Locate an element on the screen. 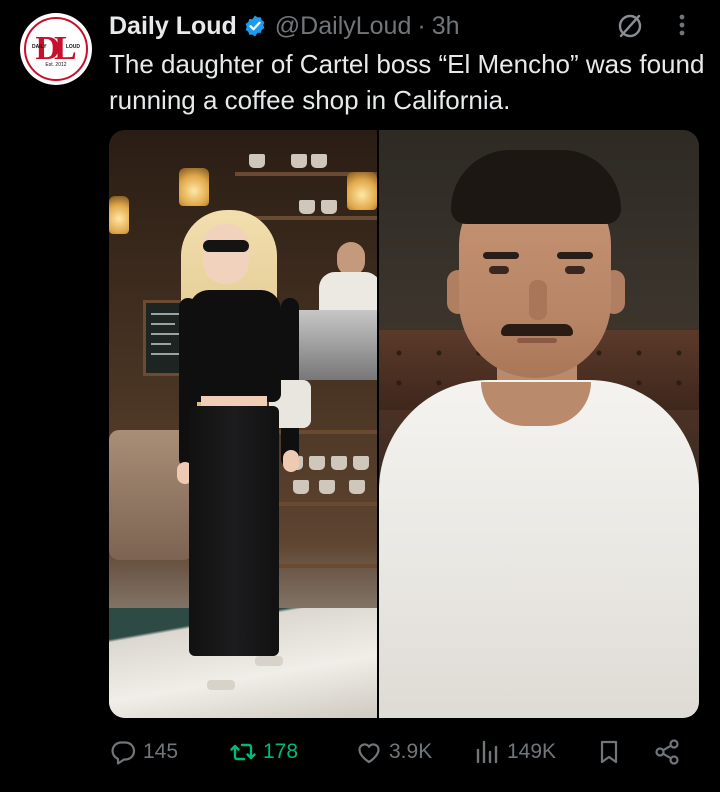 This screenshot has height=792, width=720. grok-icon is located at coordinates (630, 26).